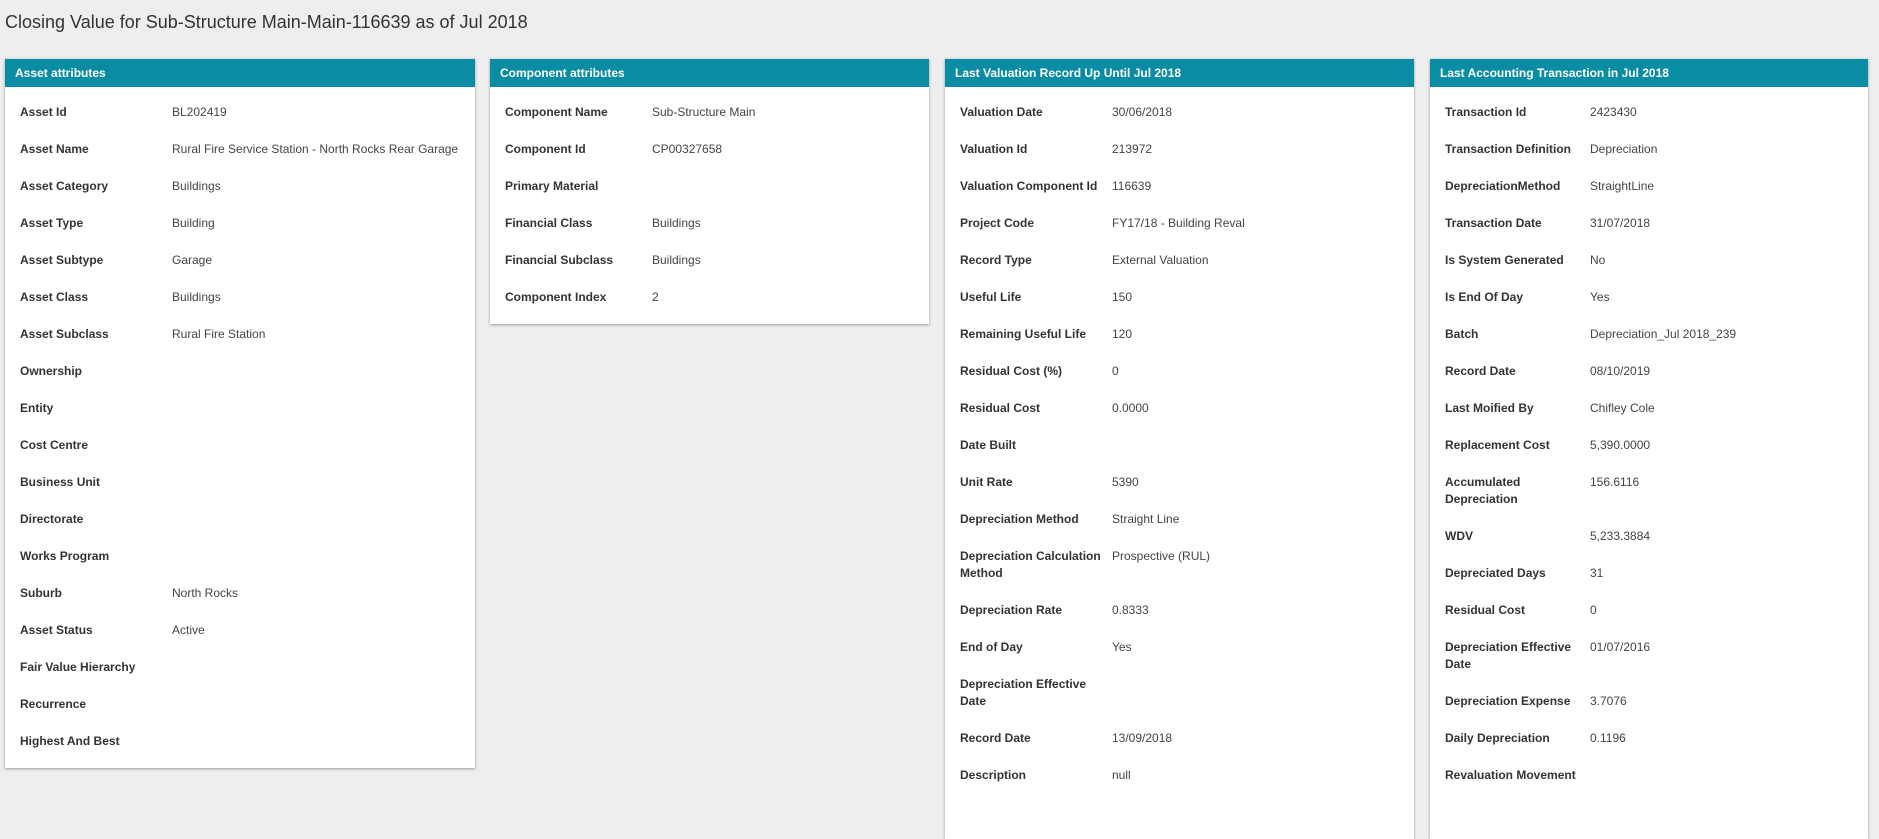 Image resolution: width=1879 pixels, height=839 pixels. What do you see at coordinates (54, 149) in the screenshot?
I see `attribute-label: Asset Name` at bounding box center [54, 149].